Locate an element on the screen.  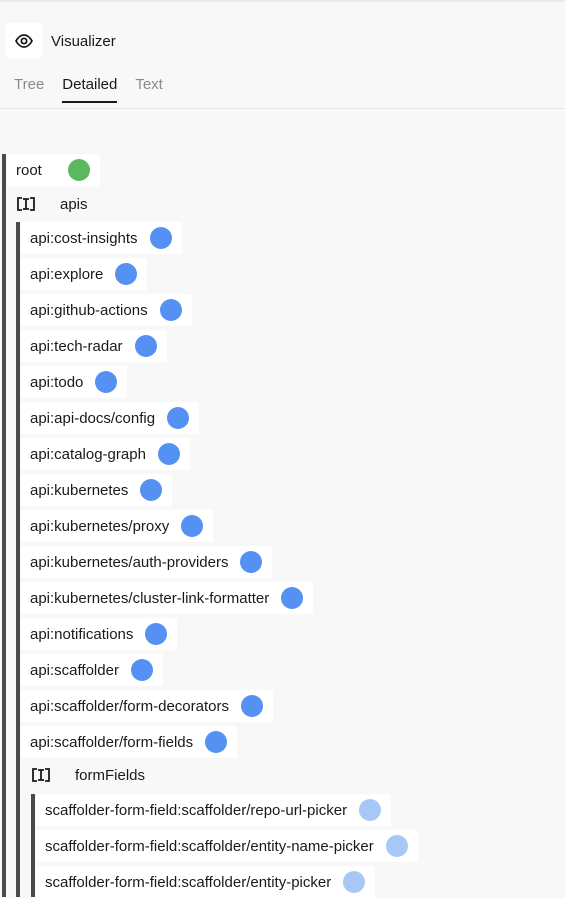
node-label: api:tech-radar is located at coordinates (76, 346).